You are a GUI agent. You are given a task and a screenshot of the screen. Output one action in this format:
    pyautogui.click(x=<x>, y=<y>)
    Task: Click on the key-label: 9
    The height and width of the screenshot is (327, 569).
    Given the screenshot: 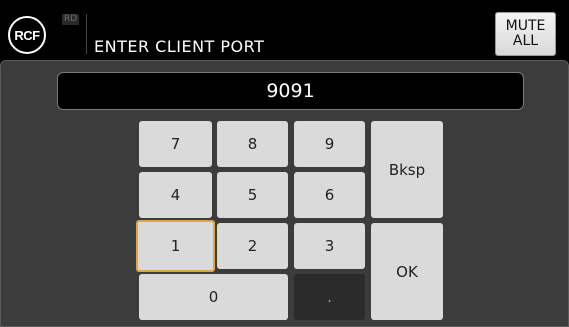 What is the action you would take?
    pyautogui.click(x=329, y=144)
    